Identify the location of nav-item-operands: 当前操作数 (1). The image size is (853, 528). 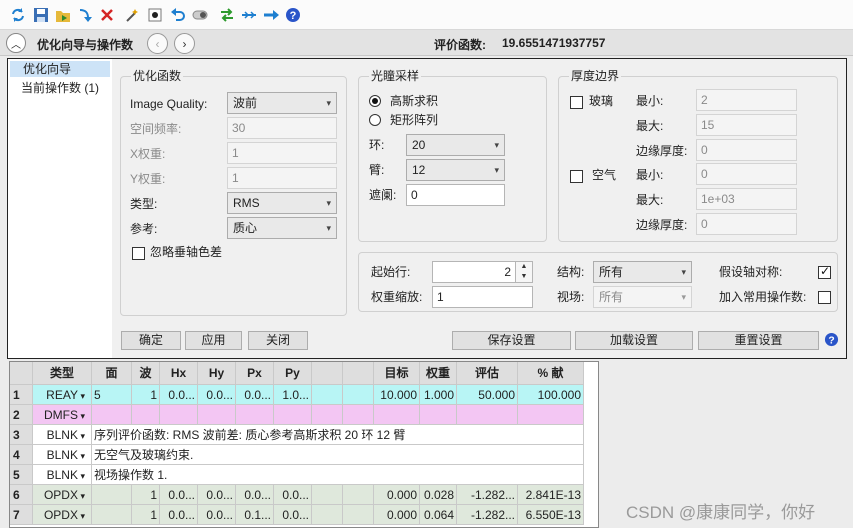
(60, 88).